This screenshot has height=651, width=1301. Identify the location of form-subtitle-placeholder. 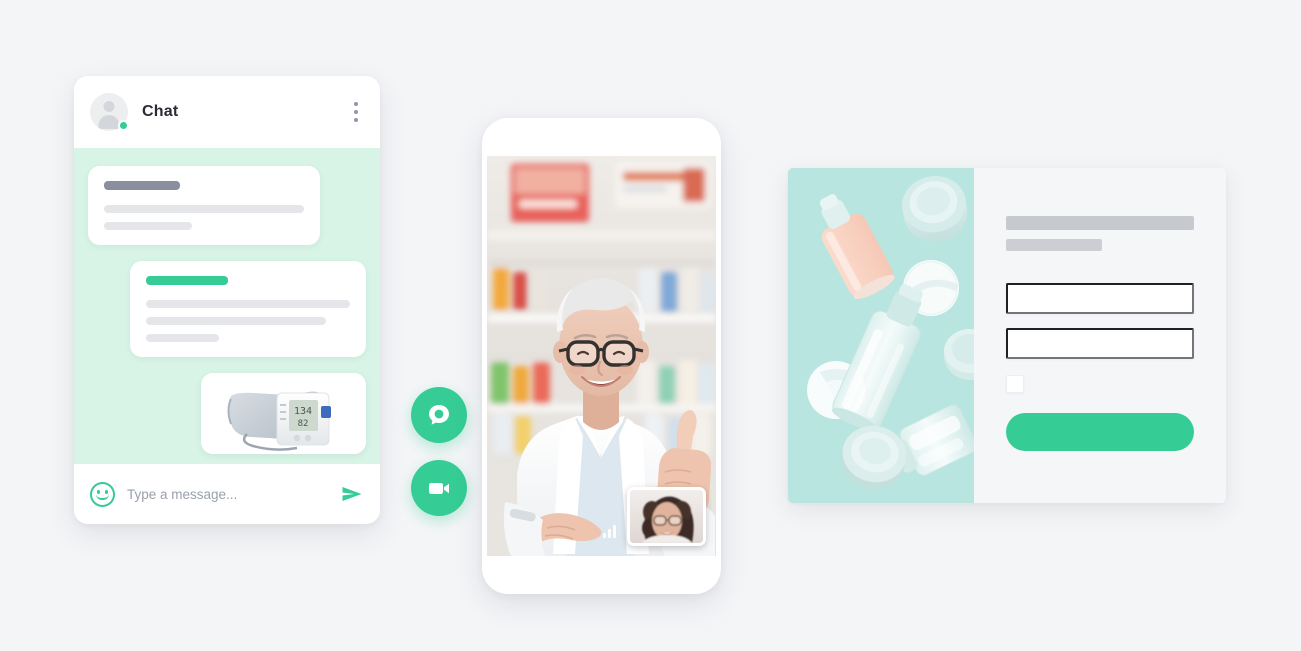
(1054, 245).